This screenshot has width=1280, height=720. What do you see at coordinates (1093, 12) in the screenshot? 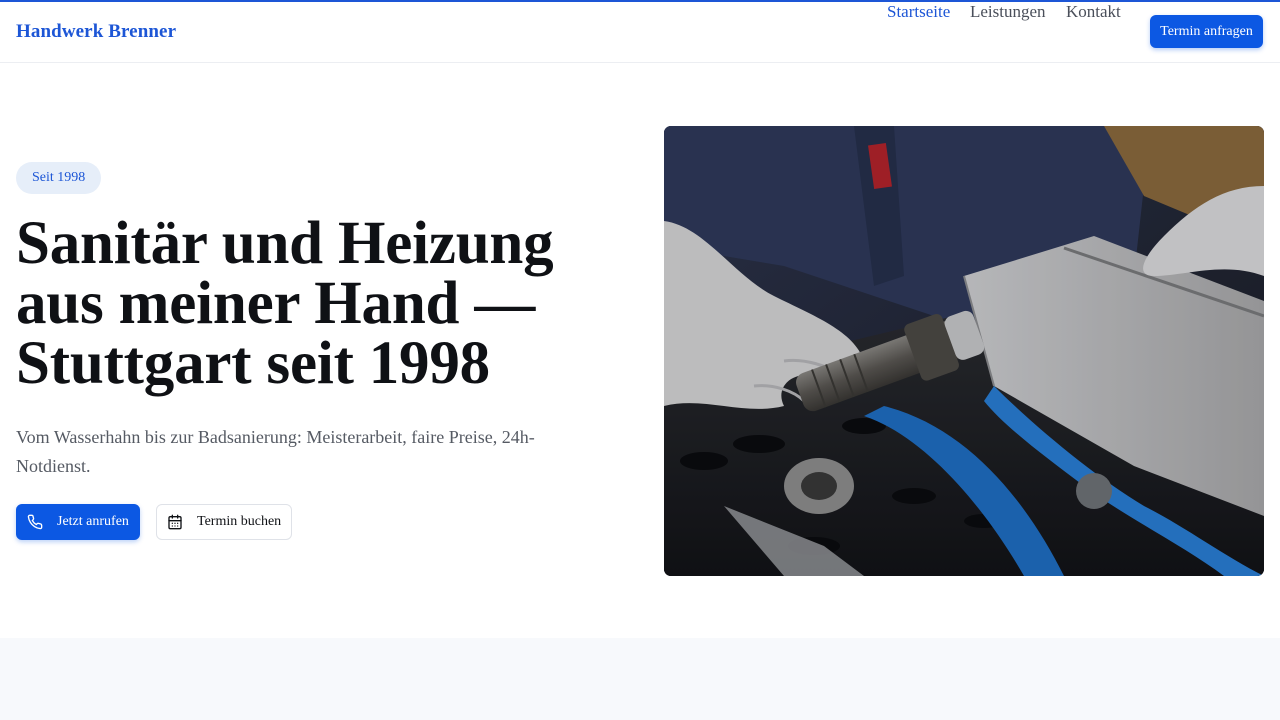
I see `nav-link-kontakt: Kontakt` at bounding box center [1093, 12].